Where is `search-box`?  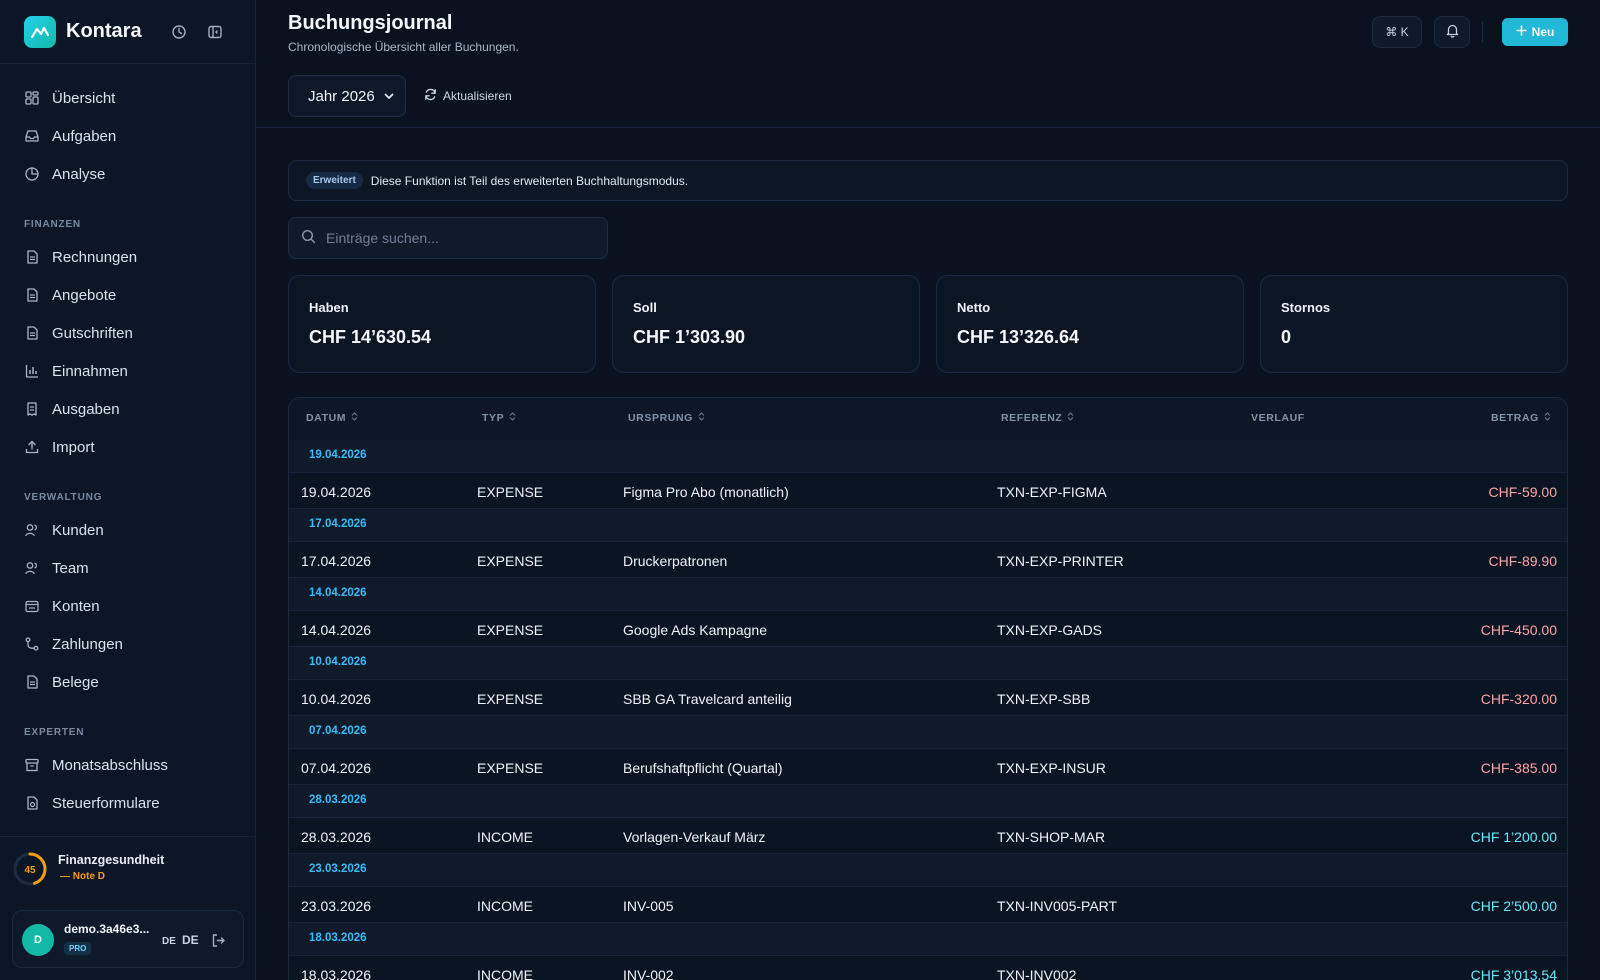
search-box is located at coordinates (448, 238).